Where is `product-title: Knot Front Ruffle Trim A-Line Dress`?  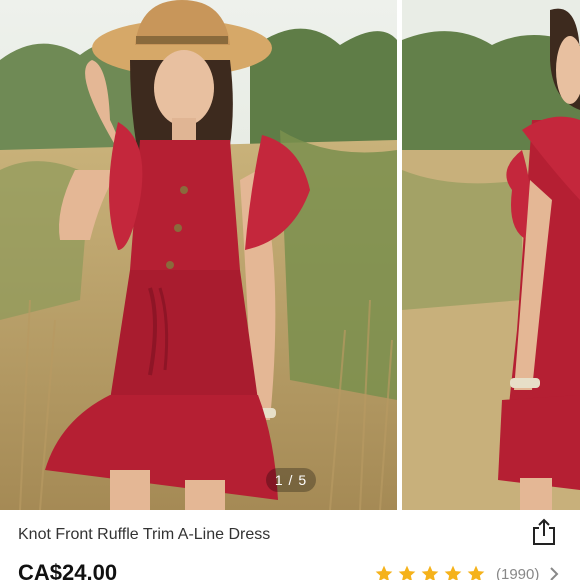
product-title: Knot Front Ruffle Trim A-Line Dress is located at coordinates (144, 534).